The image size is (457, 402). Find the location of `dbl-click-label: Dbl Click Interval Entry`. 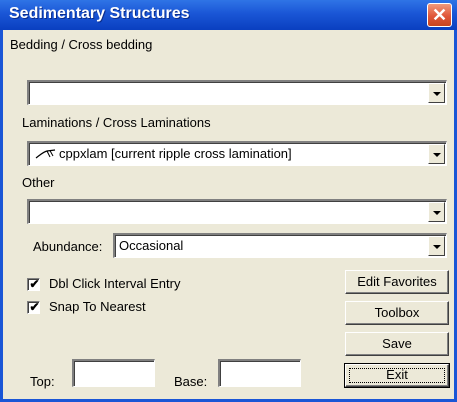

dbl-click-label: Dbl Click Interval Entry is located at coordinates (115, 283).